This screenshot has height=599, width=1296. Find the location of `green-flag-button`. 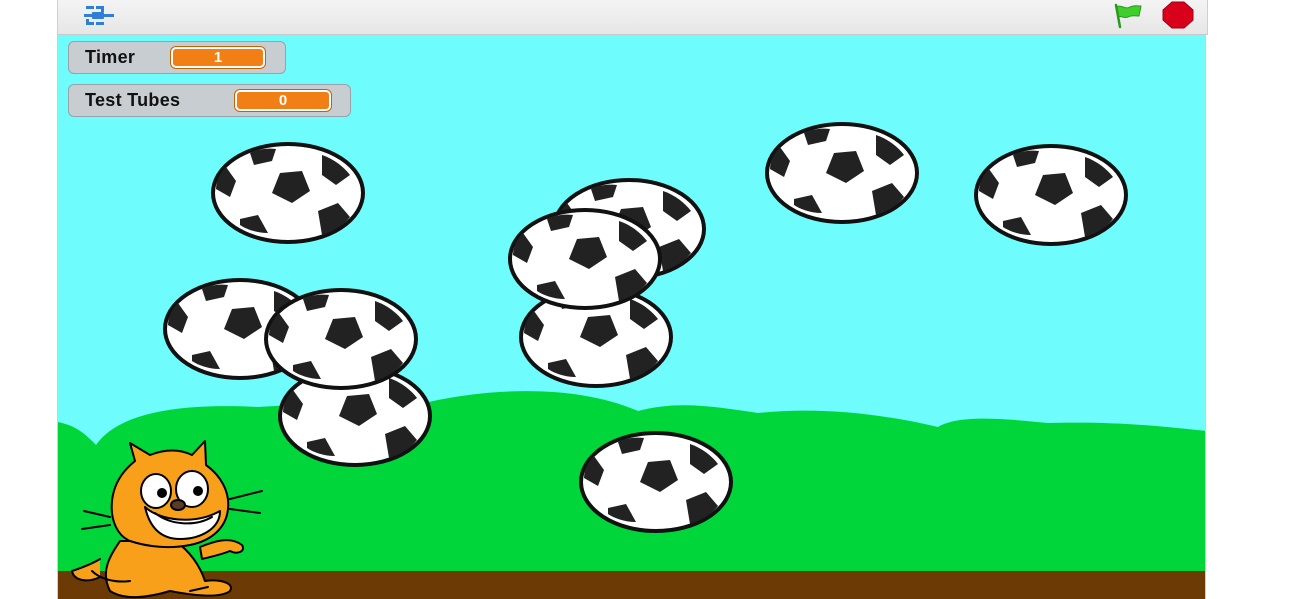

green-flag-button is located at coordinates (1129, 15).